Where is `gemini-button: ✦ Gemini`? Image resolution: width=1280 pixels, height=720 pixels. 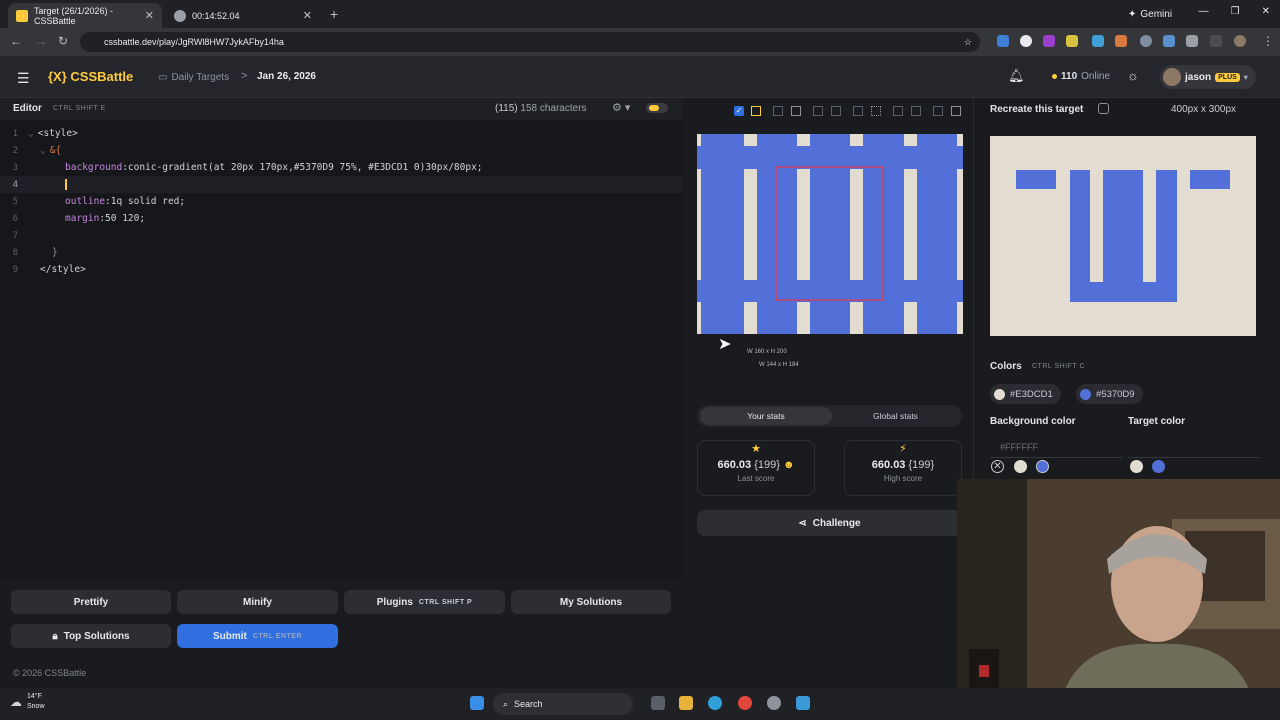
gemini-button: ✦ Gemini is located at coordinates (1150, 14).